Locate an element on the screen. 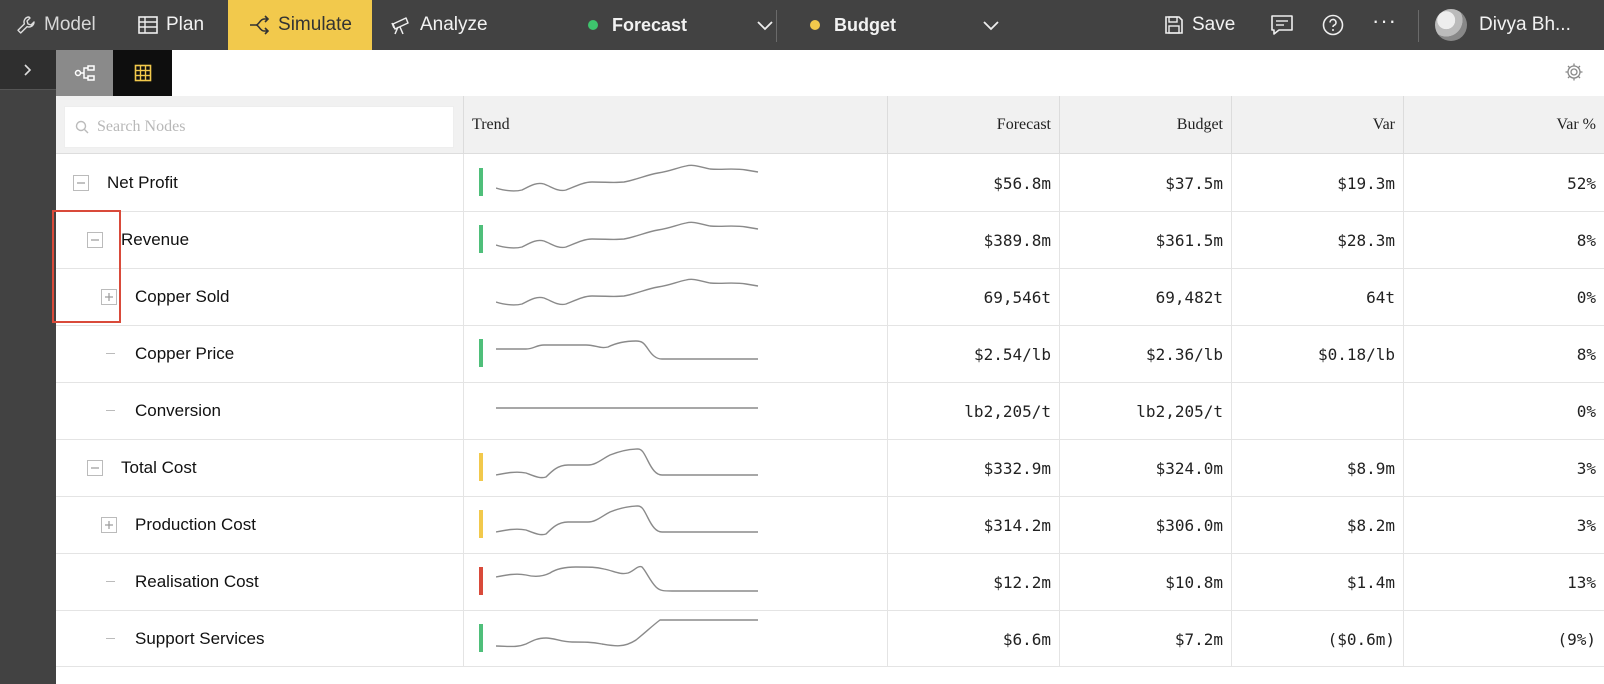 The width and height of the screenshot is (1604, 684). variance-value: ($0.6m) is located at coordinates (1318, 639).